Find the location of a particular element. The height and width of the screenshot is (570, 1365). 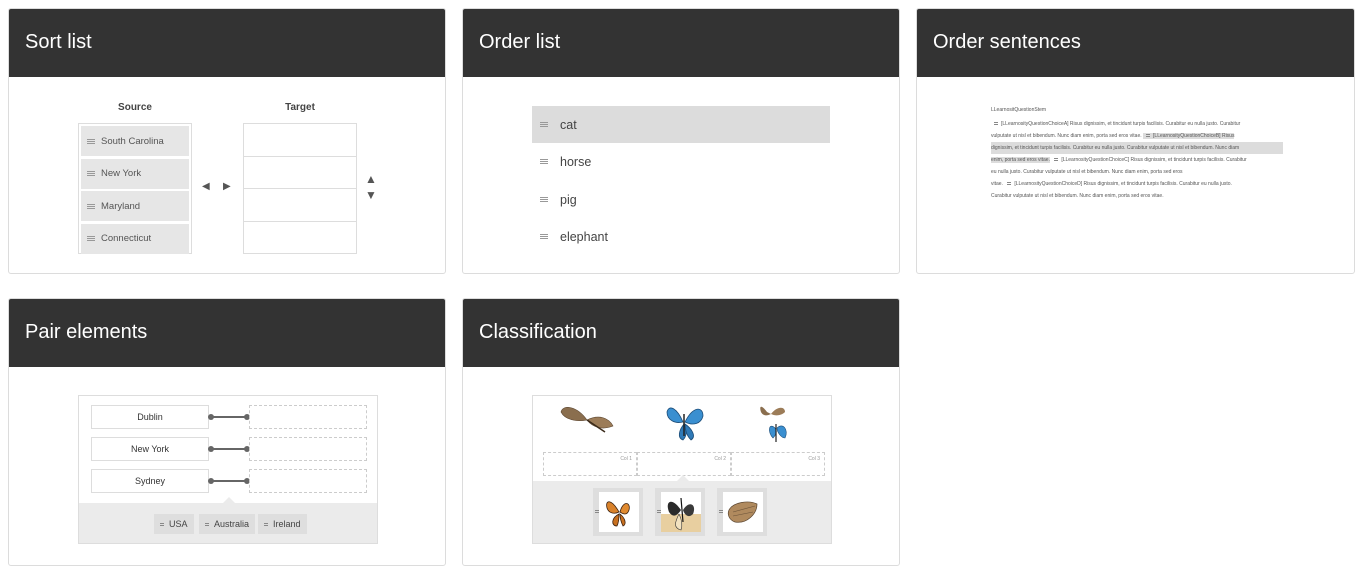

arrow-right-icon: ▶ is located at coordinates (227, 186).